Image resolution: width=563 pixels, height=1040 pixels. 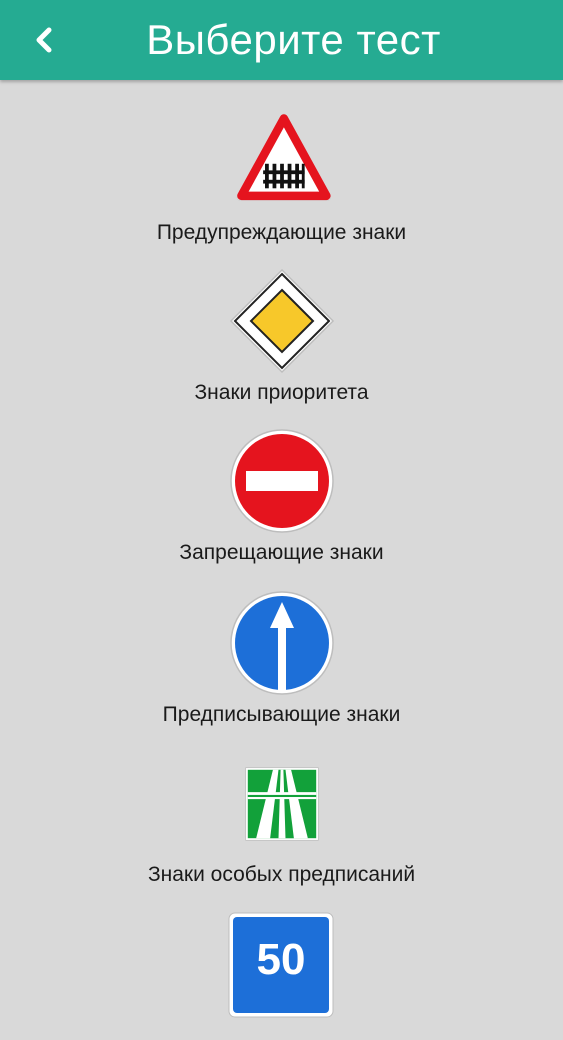 What do you see at coordinates (284, 157) in the screenshot?
I see `warning-sign-railroad-crossing-icon` at bounding box center [284, 157].